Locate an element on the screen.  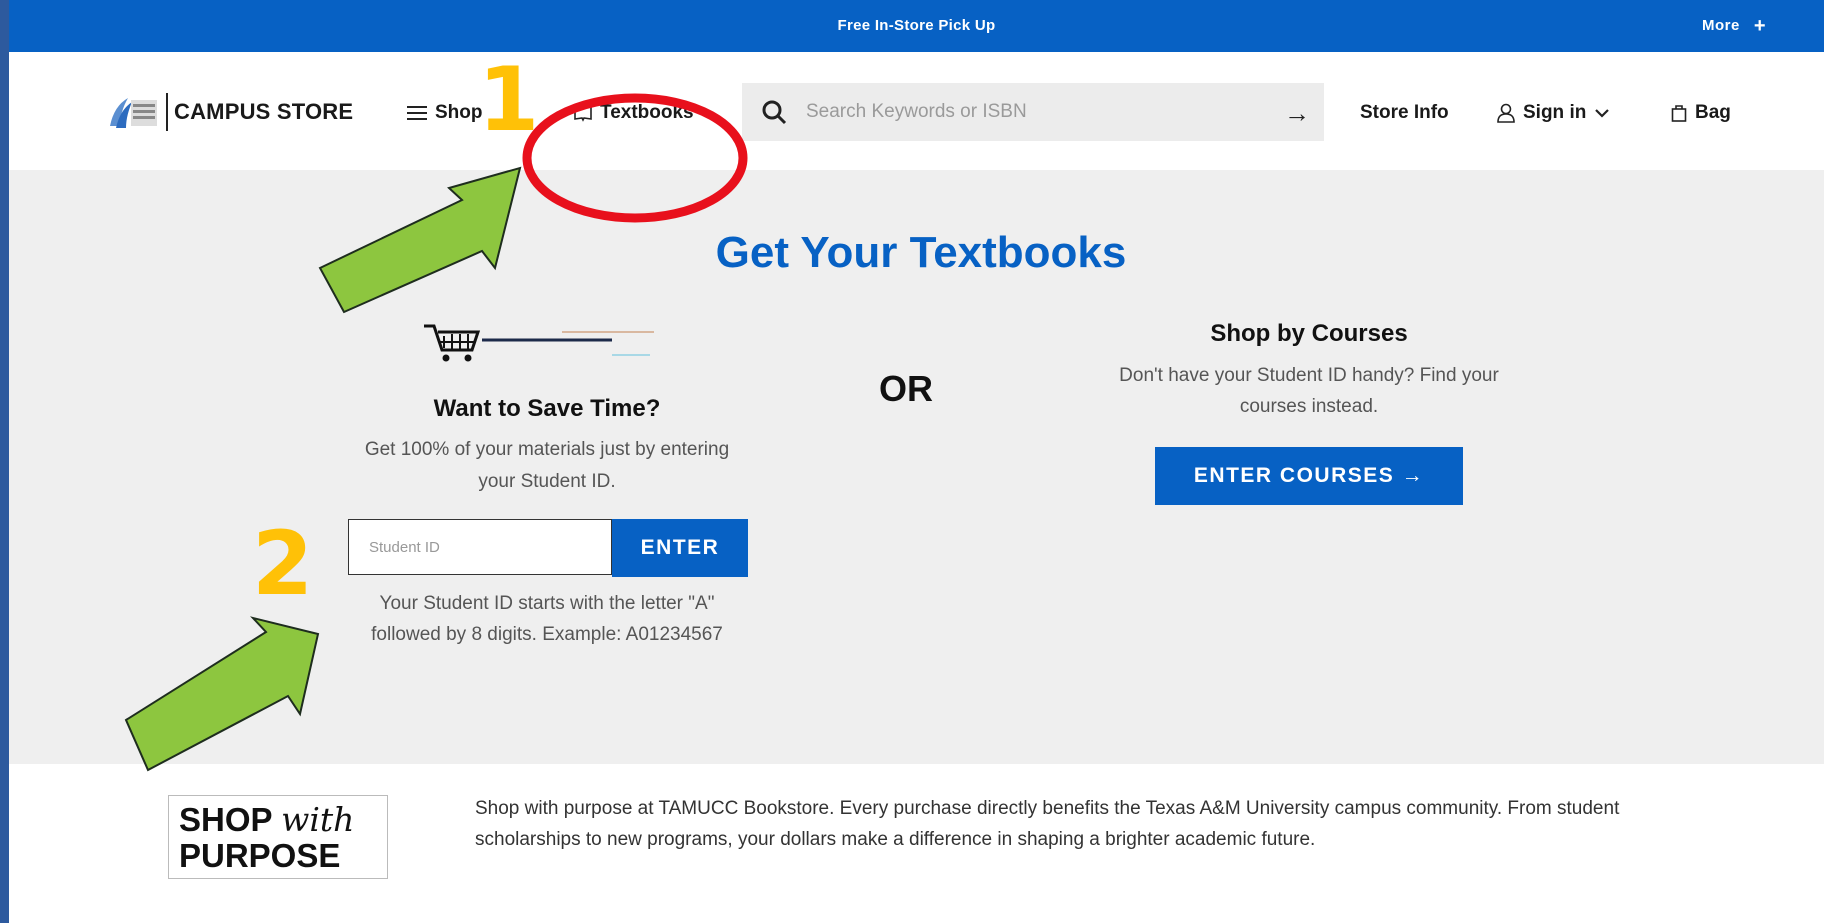
promo-text: Free In-Store Pick Up is located at coordinates (916, 25).